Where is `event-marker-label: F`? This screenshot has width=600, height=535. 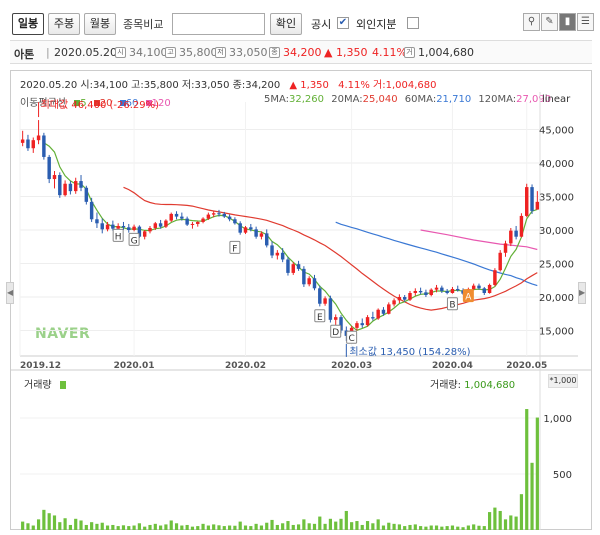
event-marker-label: F is located at coordinates (234, 249).